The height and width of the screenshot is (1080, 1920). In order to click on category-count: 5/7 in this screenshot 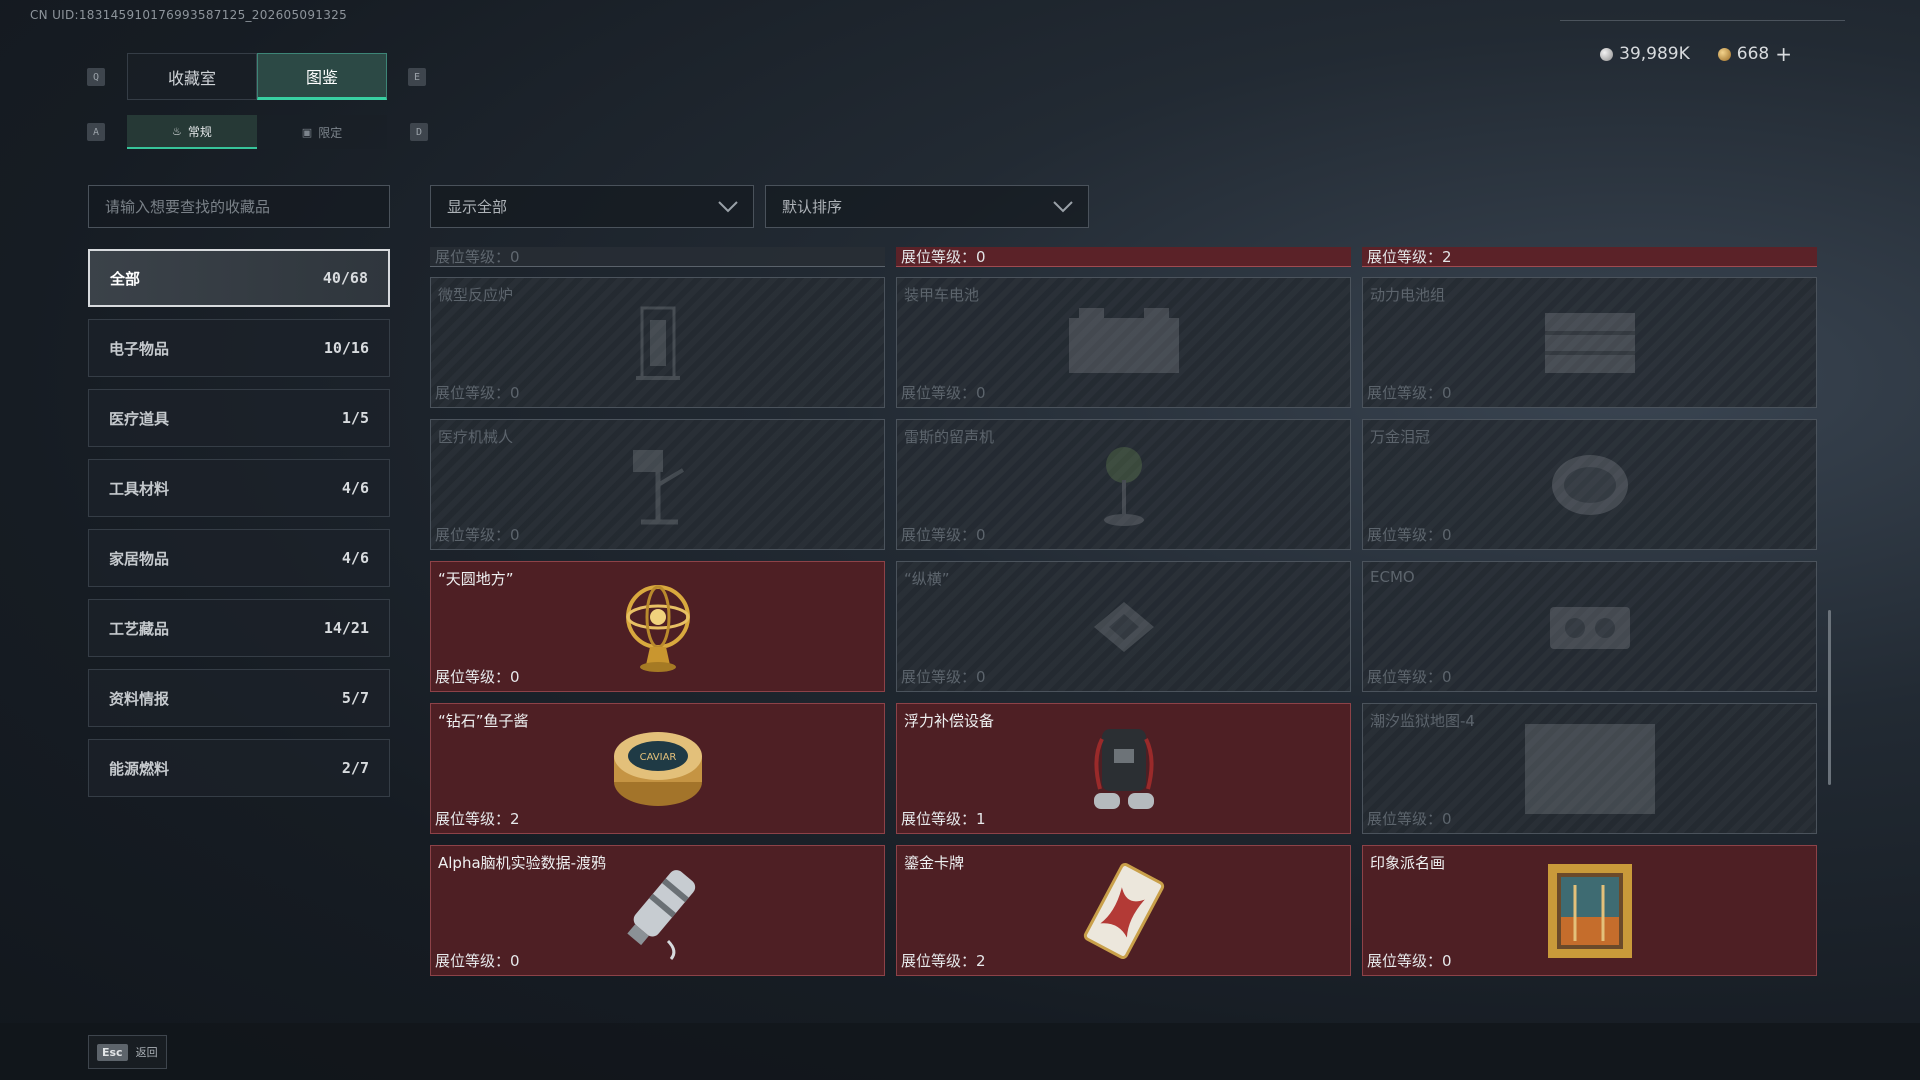, I will do `click(355, 698)`.